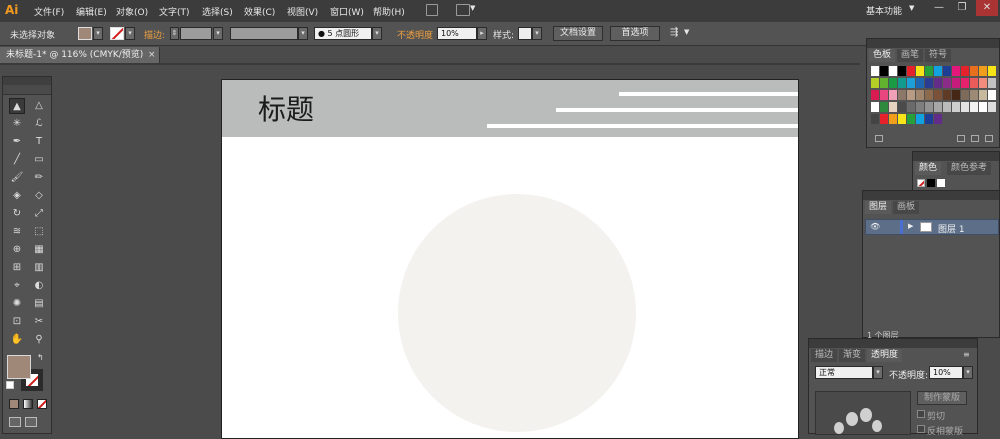 This screenshot has height=439, width=1000. What do you see at coordinates (39, 322) in the screenshot?
I see `slice-tool-icon: ✂` at bounding box center [39, 322].